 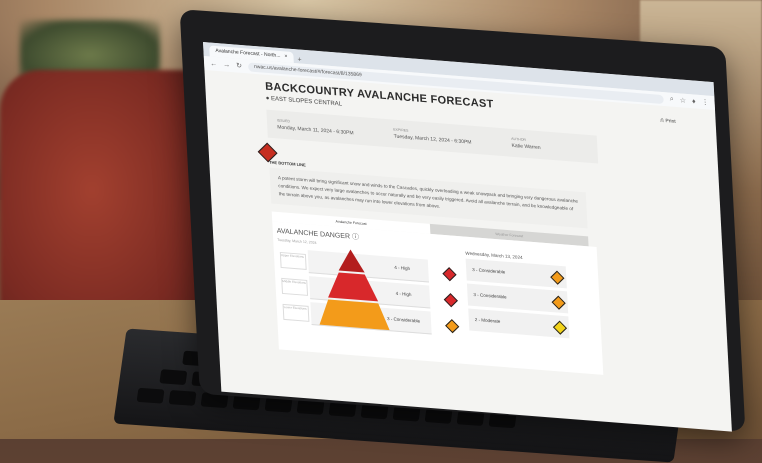 I want to click on new-tab-icon: +, so click(x=299, y=59).